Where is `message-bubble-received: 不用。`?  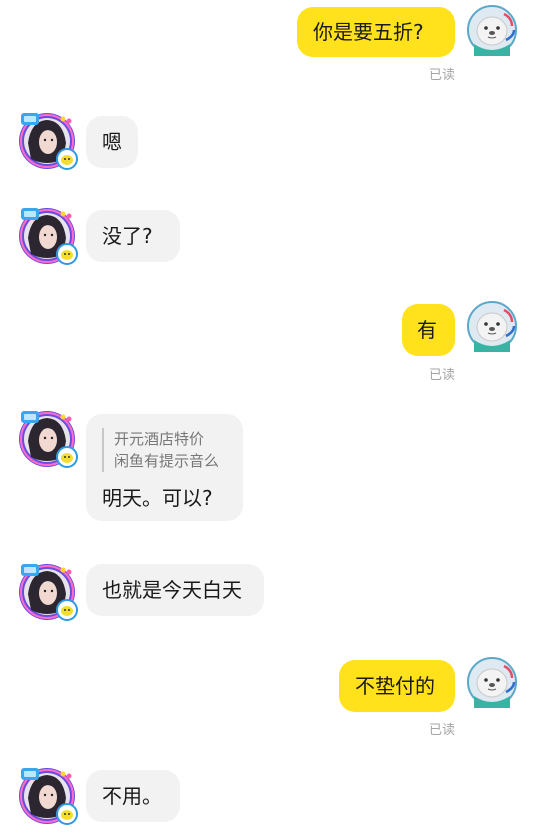
message-bubble-received: 不用。 is located at coordinates (133, 796).